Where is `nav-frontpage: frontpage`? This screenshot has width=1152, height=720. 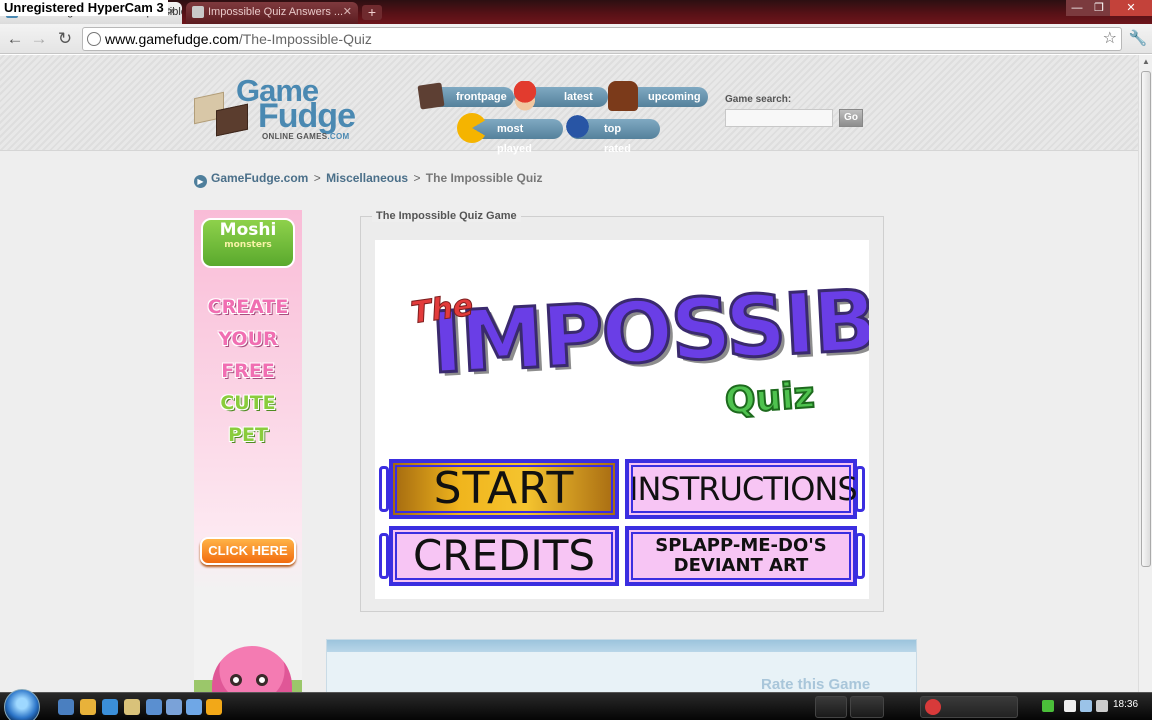 nav-frontpage: frontpage is located at coordinates (465, 96).